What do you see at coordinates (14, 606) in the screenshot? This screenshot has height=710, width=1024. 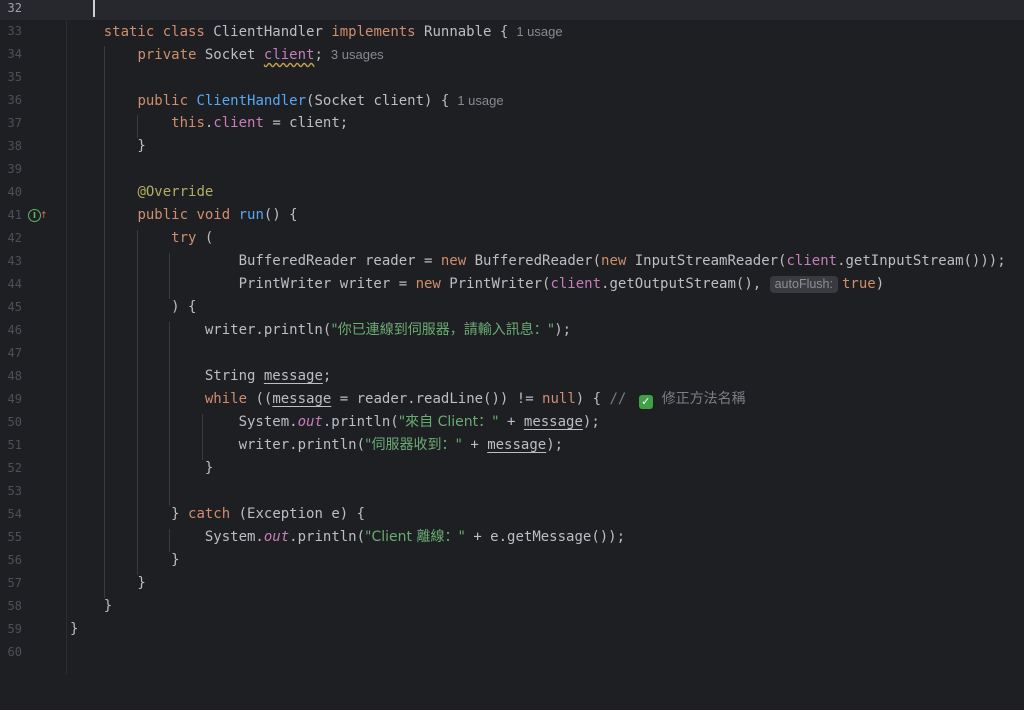 I see `line-number: 58` at bounding box center [14, 606].